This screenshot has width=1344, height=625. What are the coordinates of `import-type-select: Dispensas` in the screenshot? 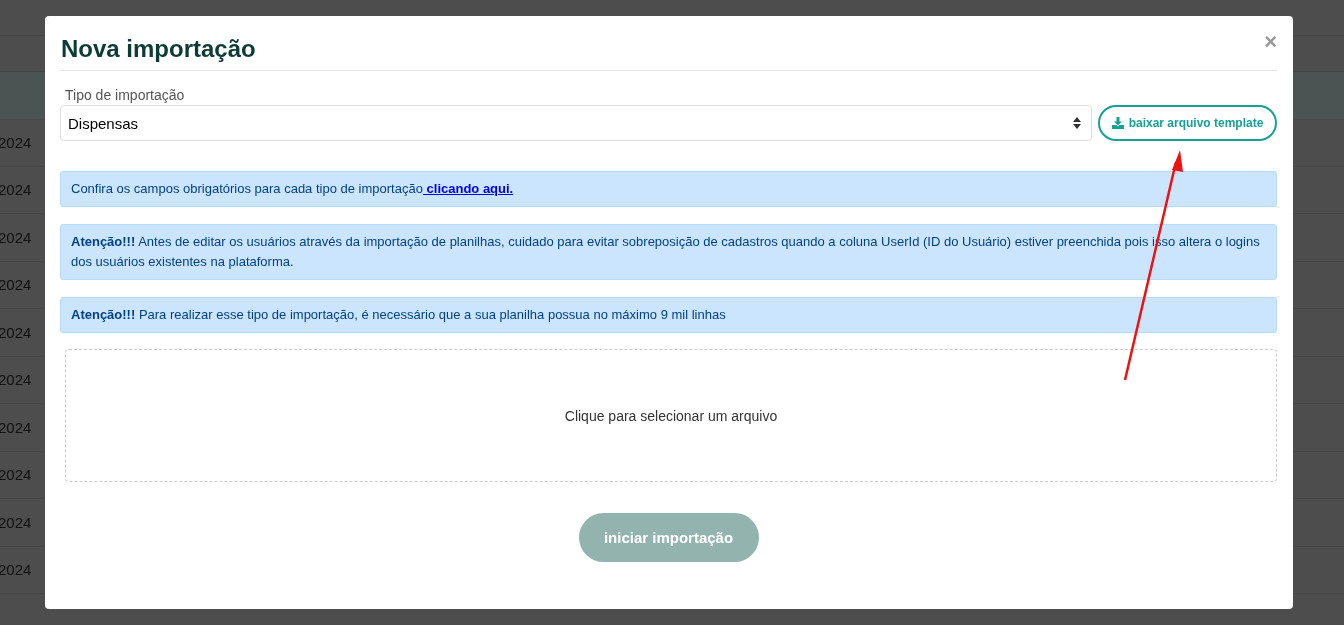 It's located at (576, 123).